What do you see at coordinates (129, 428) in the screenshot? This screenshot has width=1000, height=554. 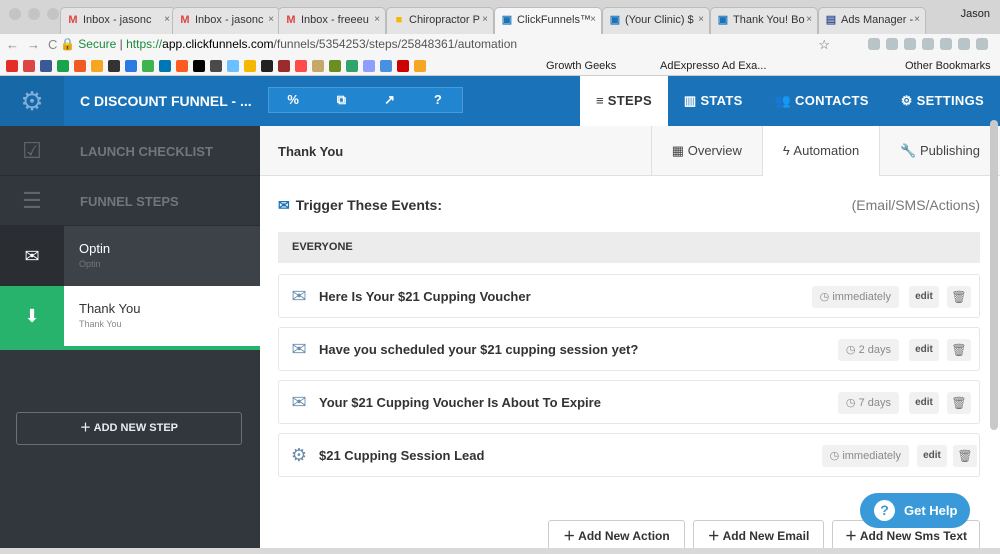 I see `add-new-step-button: ＋ ADD NEW STEP` at bounding box center [129, 428].